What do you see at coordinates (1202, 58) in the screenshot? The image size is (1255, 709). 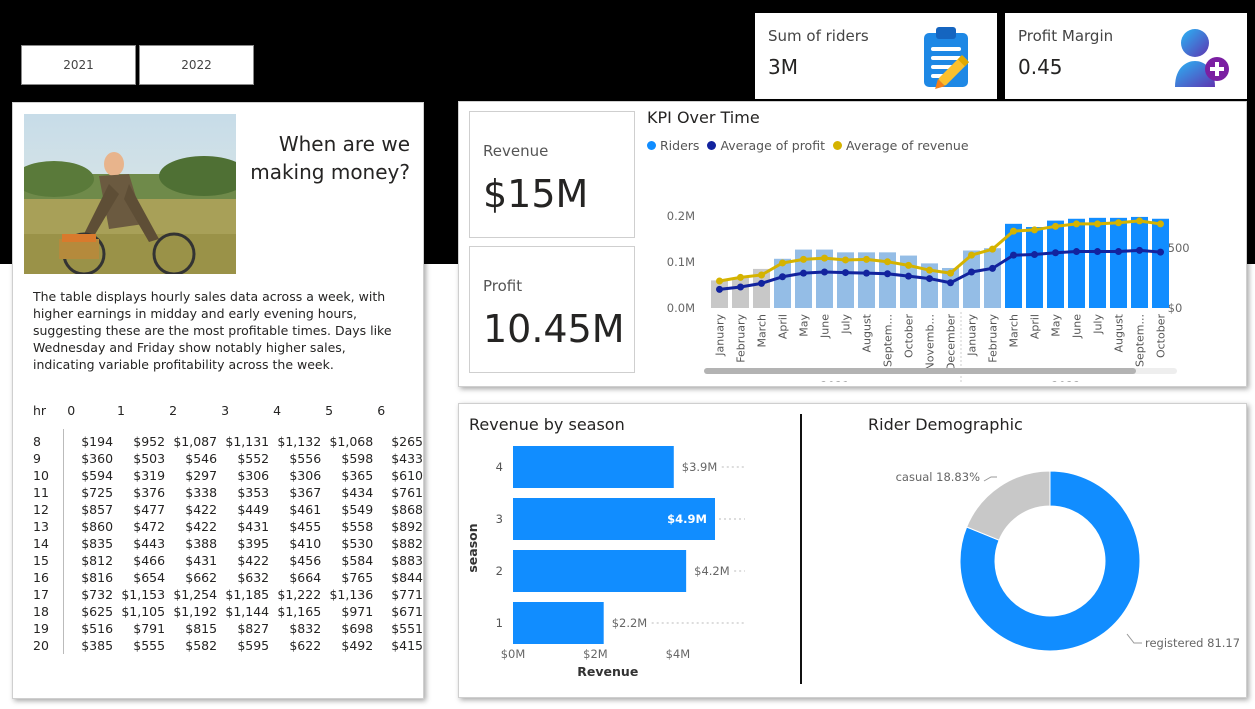 I see `user-add-icon` at bounding box center [1202, 58].